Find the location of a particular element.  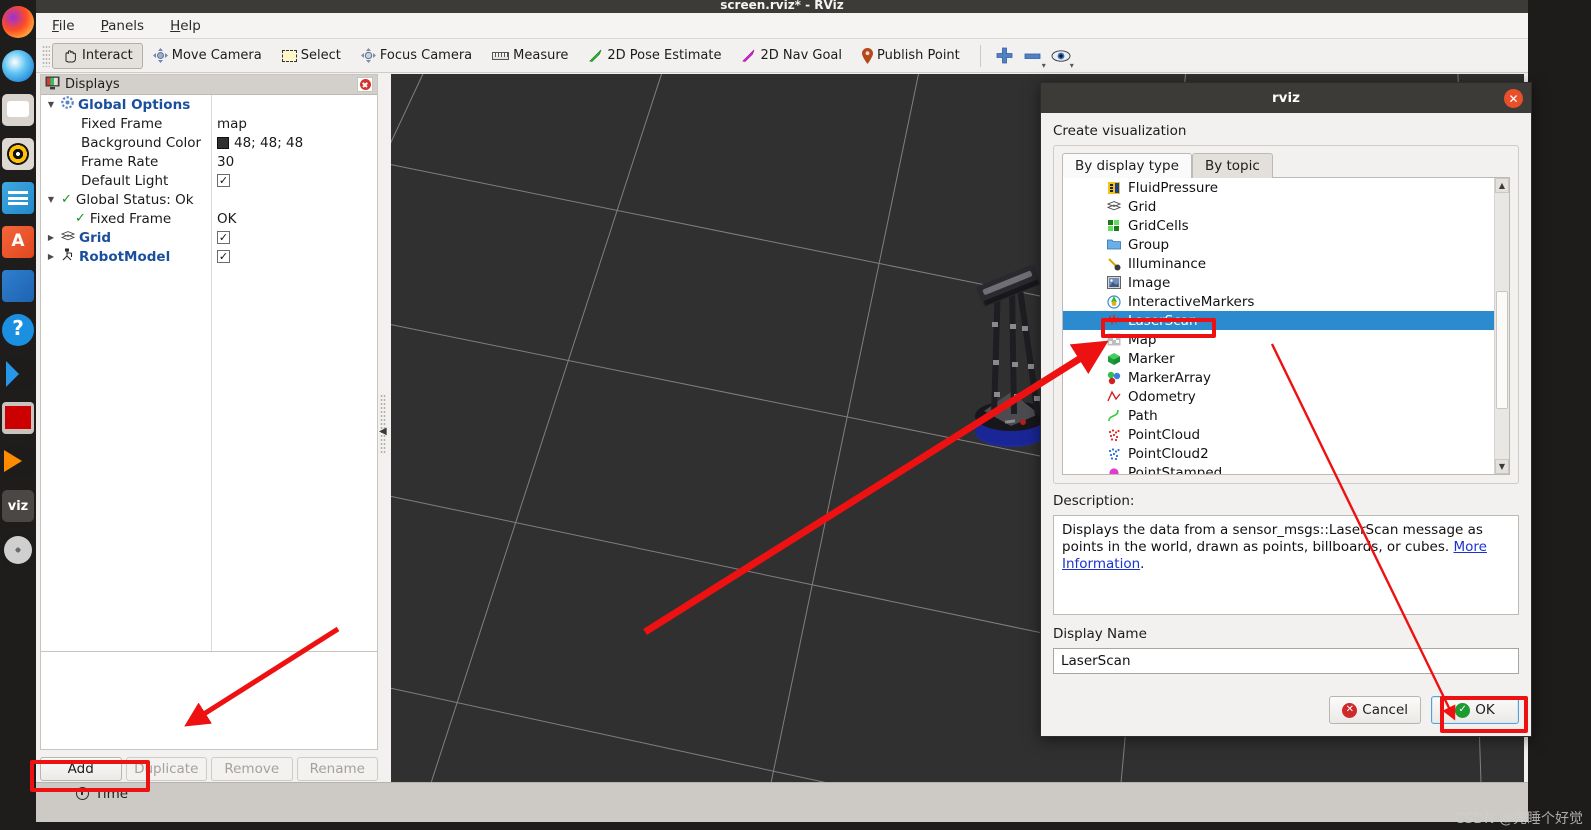

panel-splitter: ◀ is located at coordinates (383, 428).